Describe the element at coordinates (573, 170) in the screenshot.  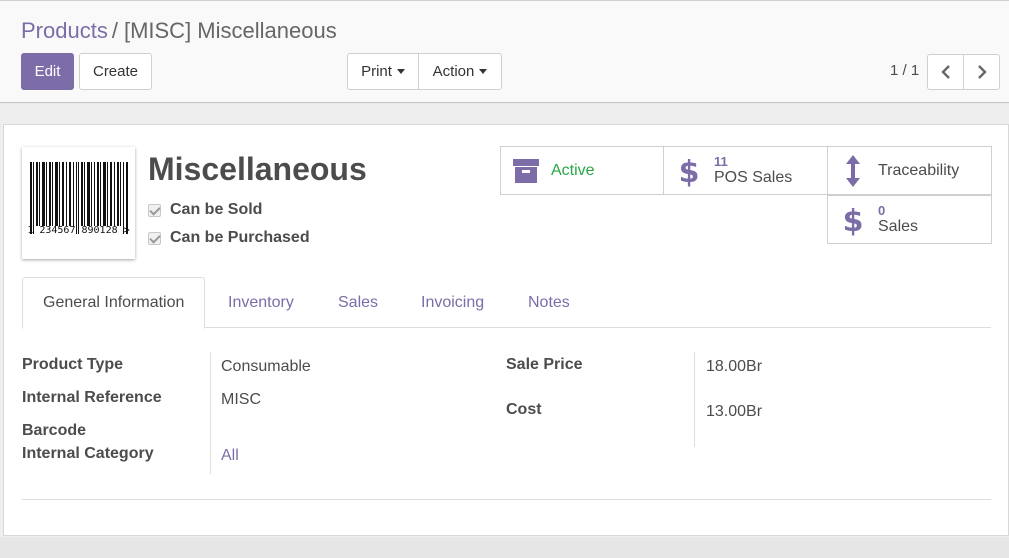
I see `active-label: Active` at that location.